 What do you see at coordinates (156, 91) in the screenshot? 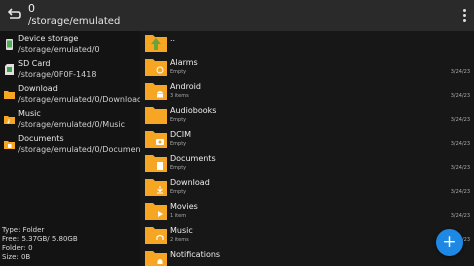
I see `android-folder-icon` at bounding box center [156, 91].